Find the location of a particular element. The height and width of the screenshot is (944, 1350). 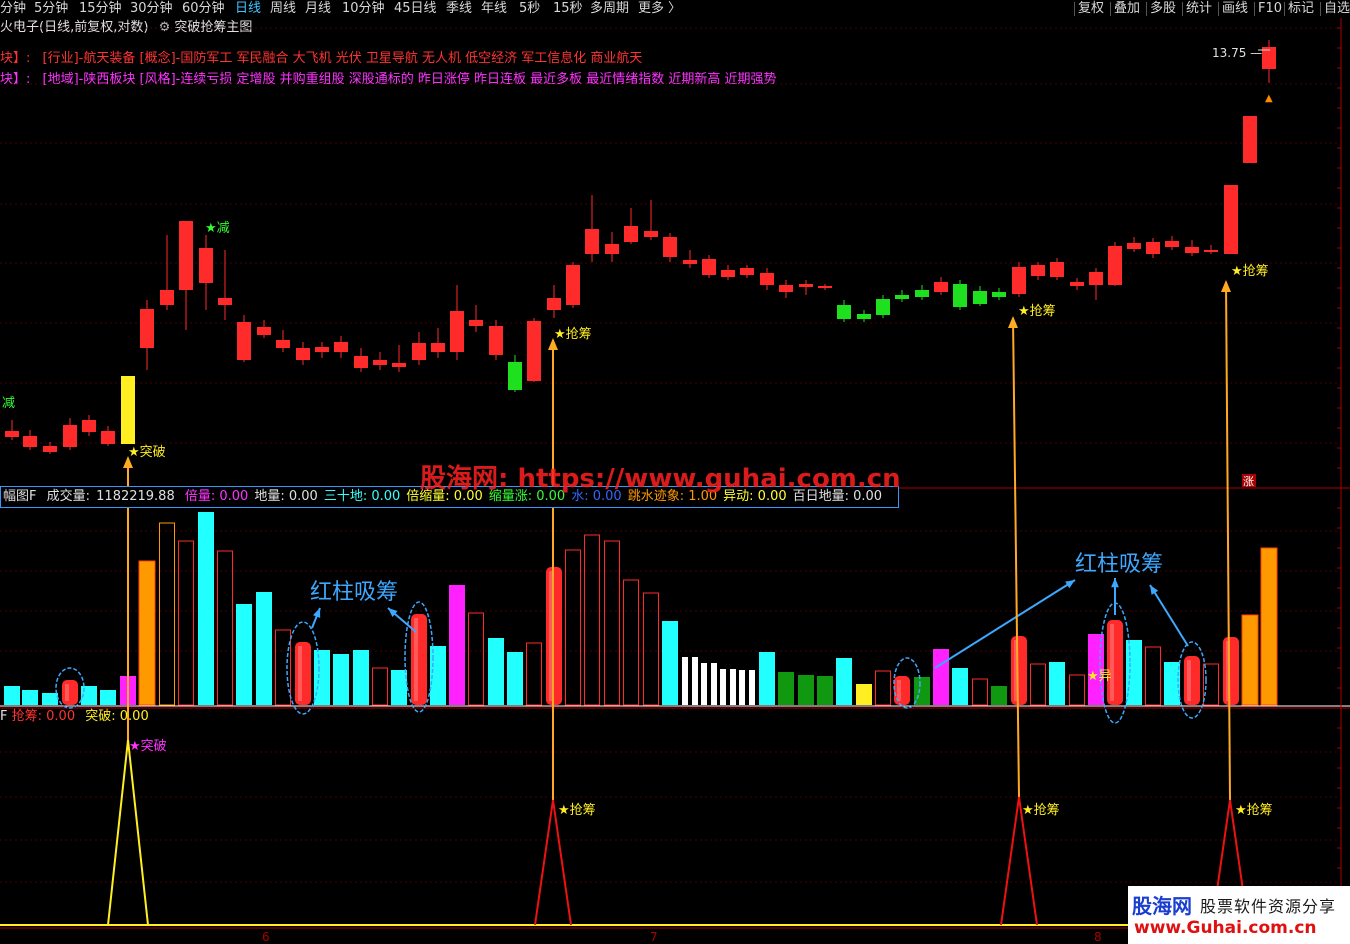

volume-legend-item-1: 地量: 0.00 is located at coordinates (286, 496).